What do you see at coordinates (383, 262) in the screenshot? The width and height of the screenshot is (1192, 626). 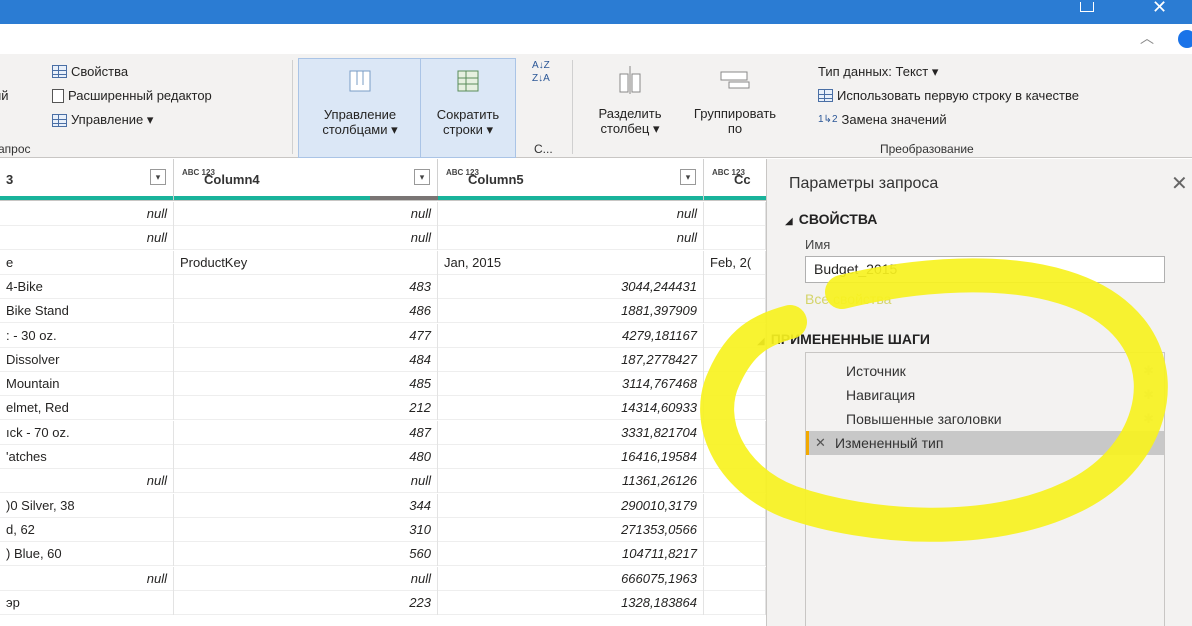 I see `table-row: e ProductKey Jan, 2015 Feb, 2(` at bounding box center [383, 262].